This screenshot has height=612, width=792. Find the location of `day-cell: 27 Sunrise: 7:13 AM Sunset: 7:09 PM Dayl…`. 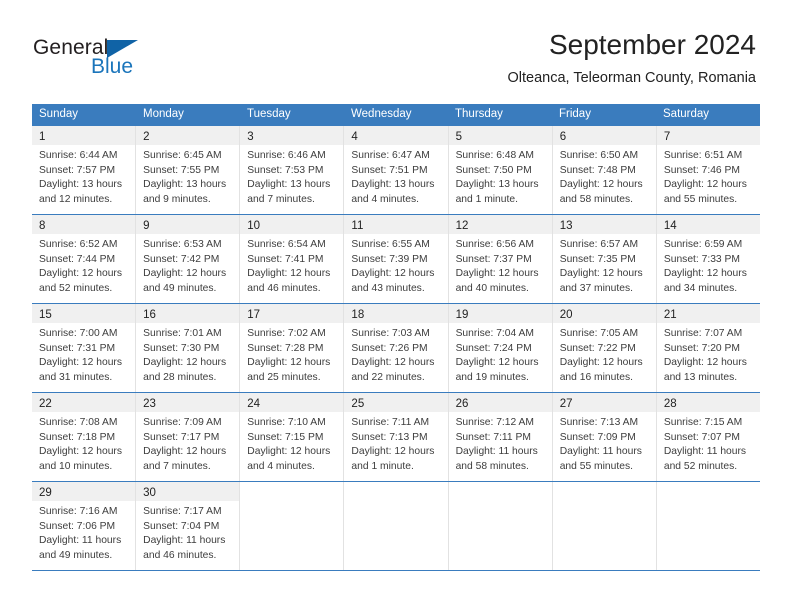

day-cell: 27 Sunrise: 7:13 AM Sunset: 7:09 PM Dayl… is located at coordinates (604, 437).